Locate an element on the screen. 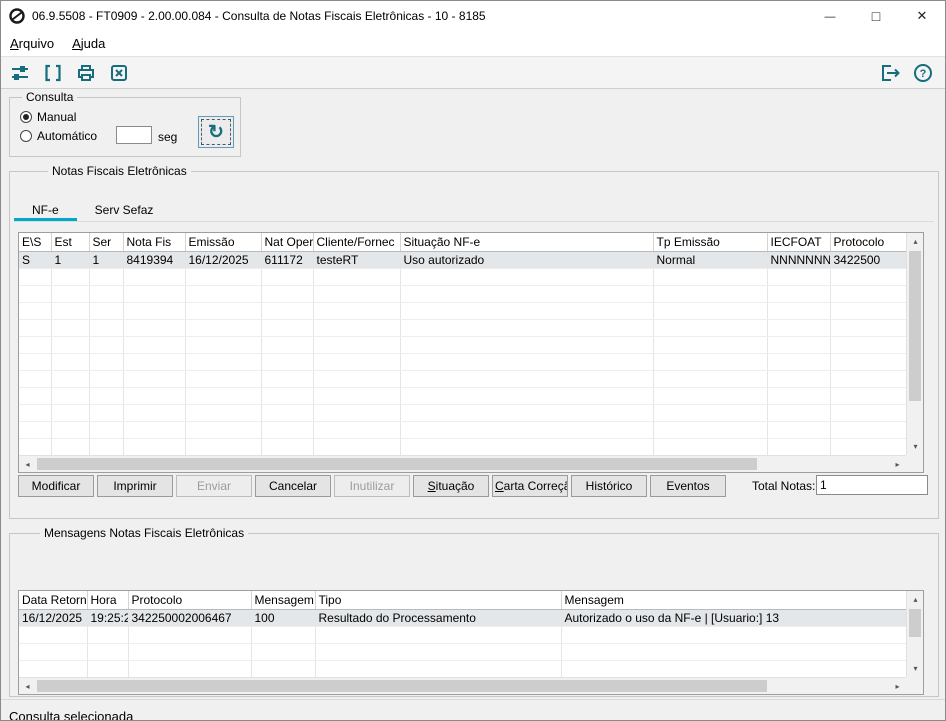 This screenshot has width=946, height=721. maximize-icon is located at coordinates (876, 16).